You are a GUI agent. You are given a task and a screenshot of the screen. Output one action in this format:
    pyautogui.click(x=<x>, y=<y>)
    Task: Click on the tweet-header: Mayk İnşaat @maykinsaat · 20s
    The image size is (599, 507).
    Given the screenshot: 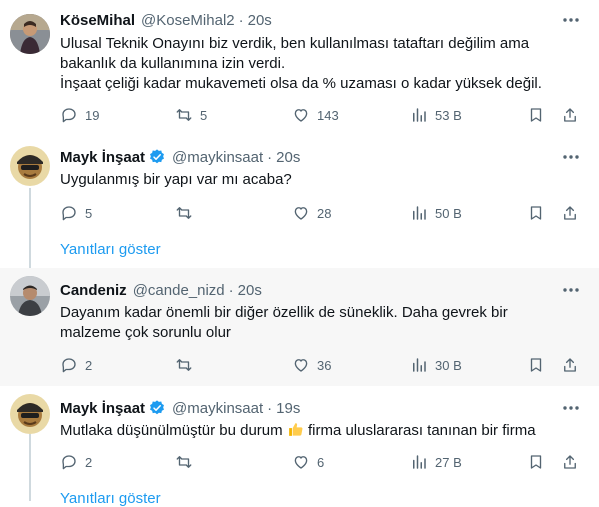 What is the action you would take?
    pyautogui.click(x=180, y=157)
    